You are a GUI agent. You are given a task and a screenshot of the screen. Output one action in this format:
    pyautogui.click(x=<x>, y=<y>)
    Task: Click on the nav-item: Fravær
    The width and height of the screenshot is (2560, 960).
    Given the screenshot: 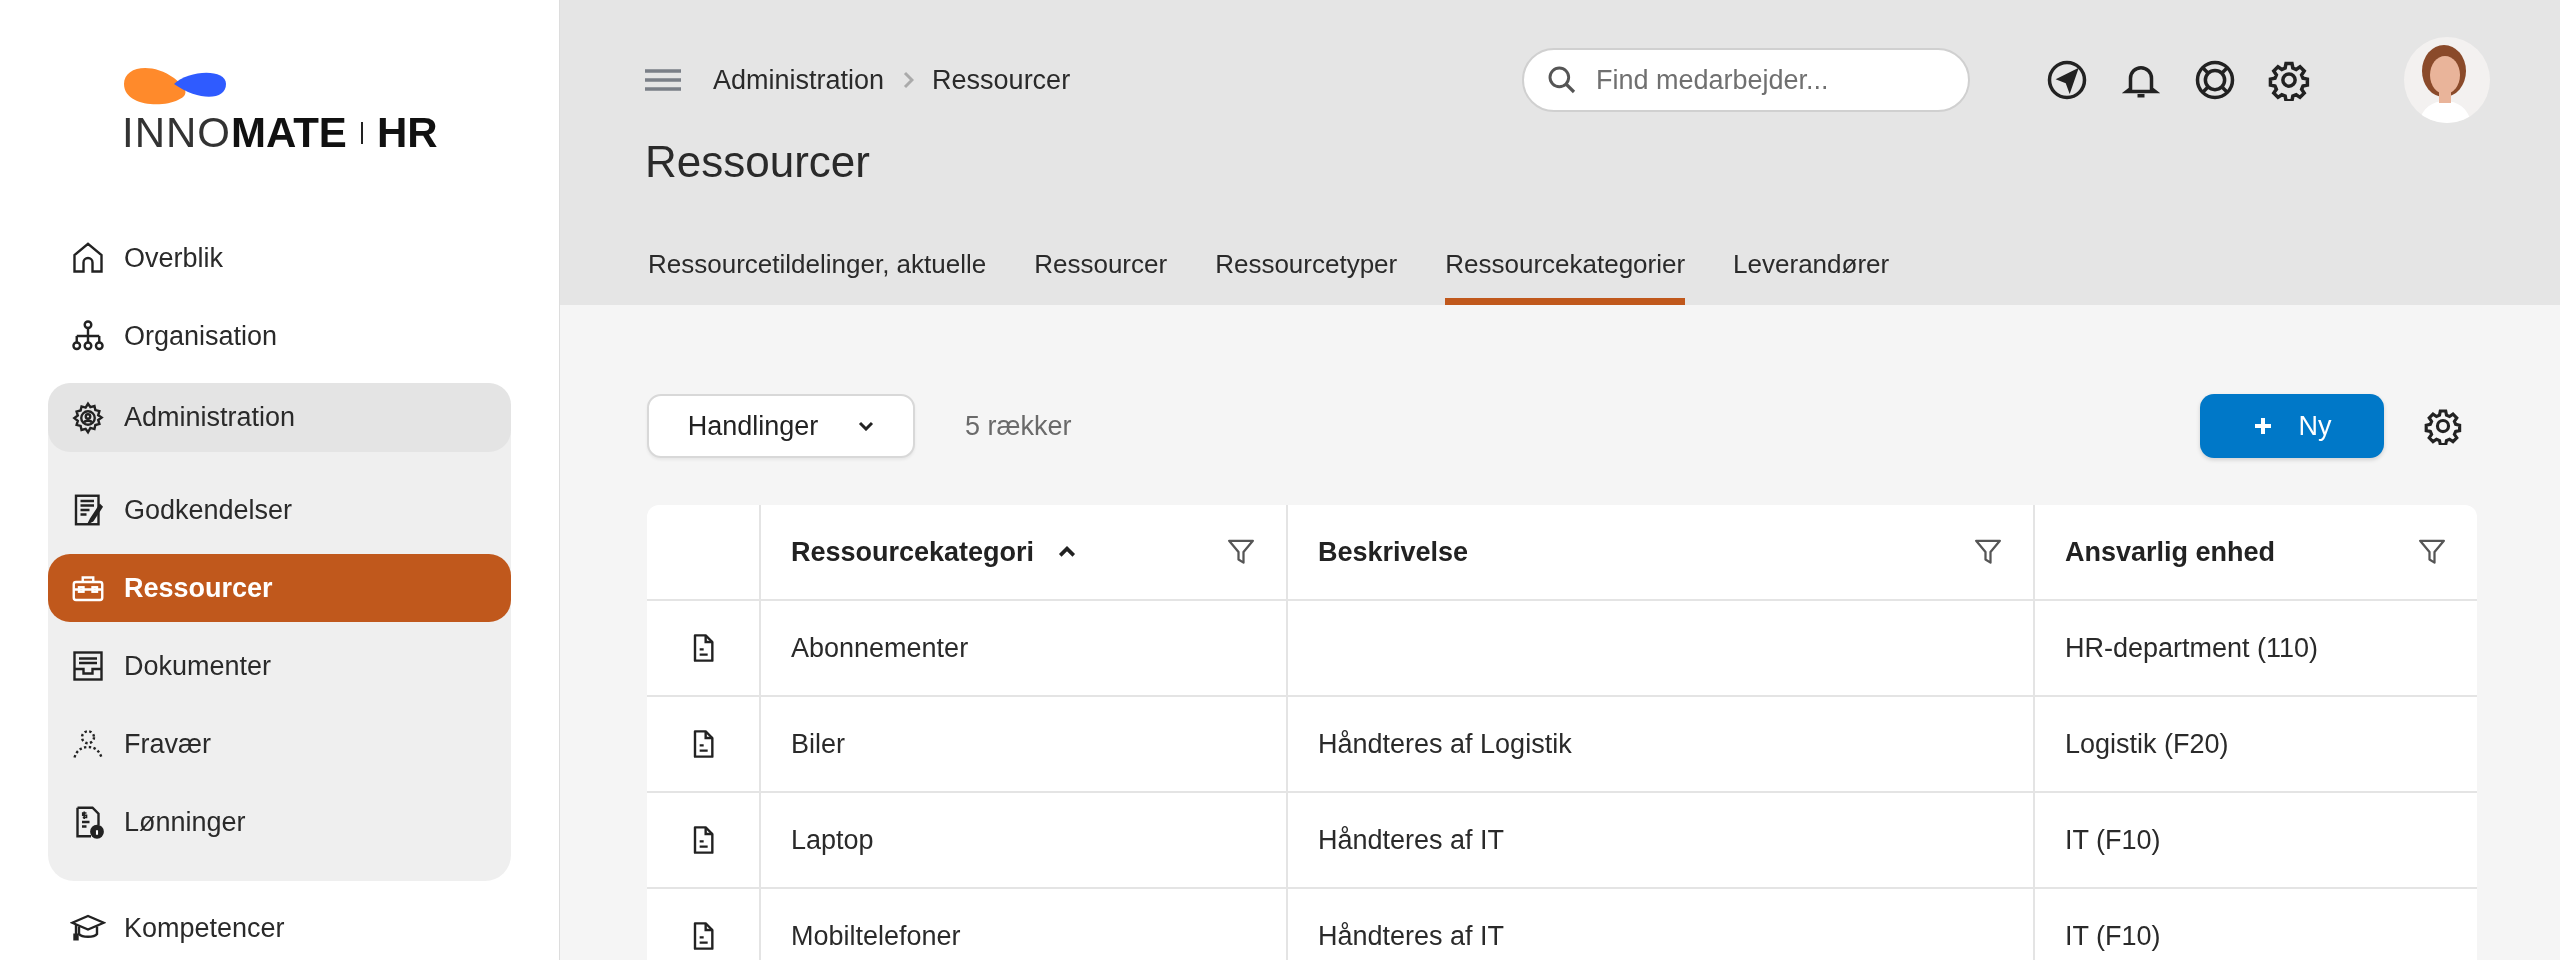 What is the action you would take?
    pyautogui.click(x=279, y=744)
    